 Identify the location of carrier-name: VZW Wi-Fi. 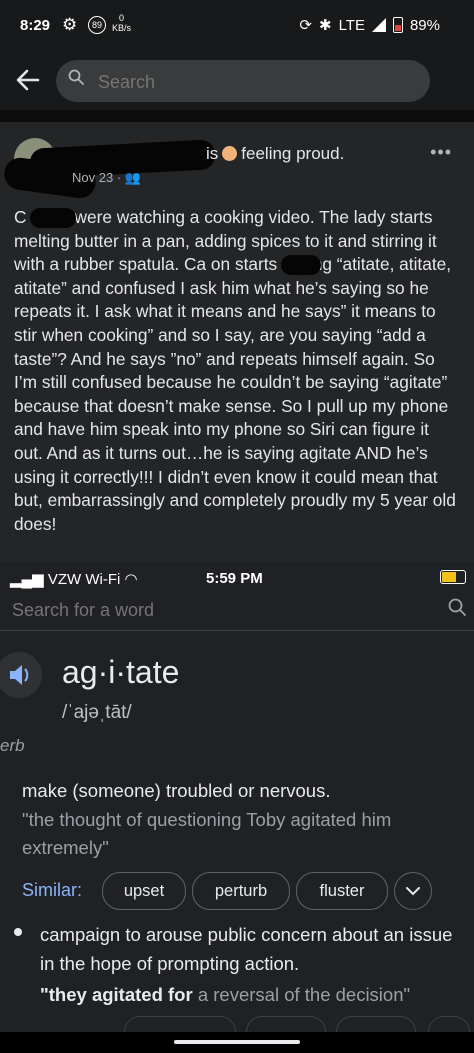
(84, 579).